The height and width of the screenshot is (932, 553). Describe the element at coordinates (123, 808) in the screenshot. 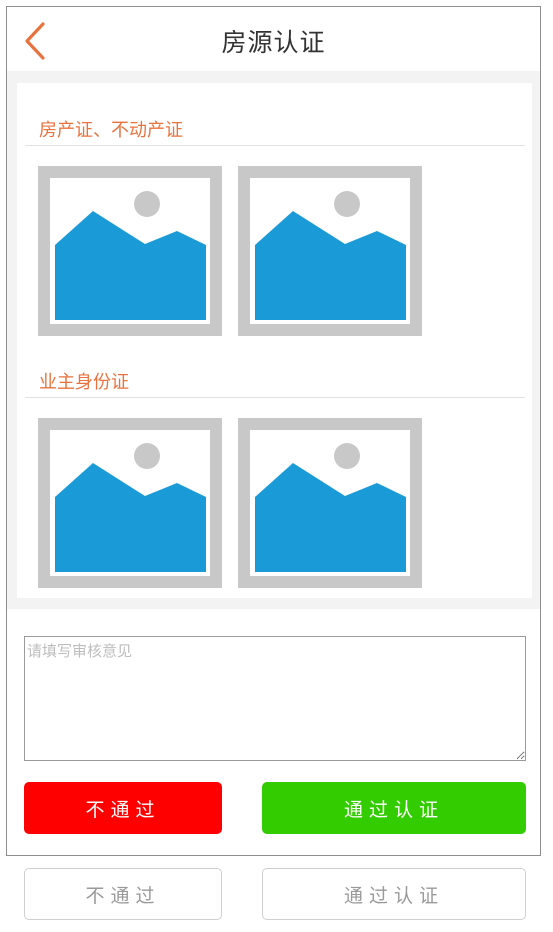

I see `reject-button: 不通过` at that location.